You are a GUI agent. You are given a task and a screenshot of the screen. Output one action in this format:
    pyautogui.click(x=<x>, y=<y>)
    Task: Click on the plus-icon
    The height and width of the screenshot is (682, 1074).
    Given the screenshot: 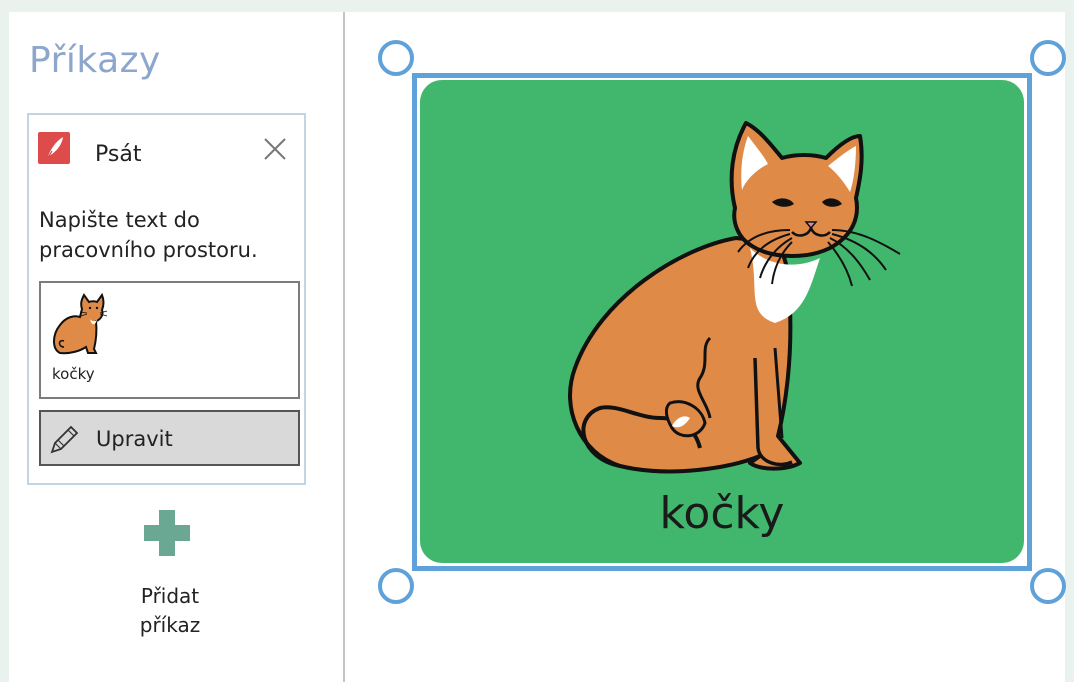 What is the action you would take?
    pyautogui.click(x=167, y=535)
    